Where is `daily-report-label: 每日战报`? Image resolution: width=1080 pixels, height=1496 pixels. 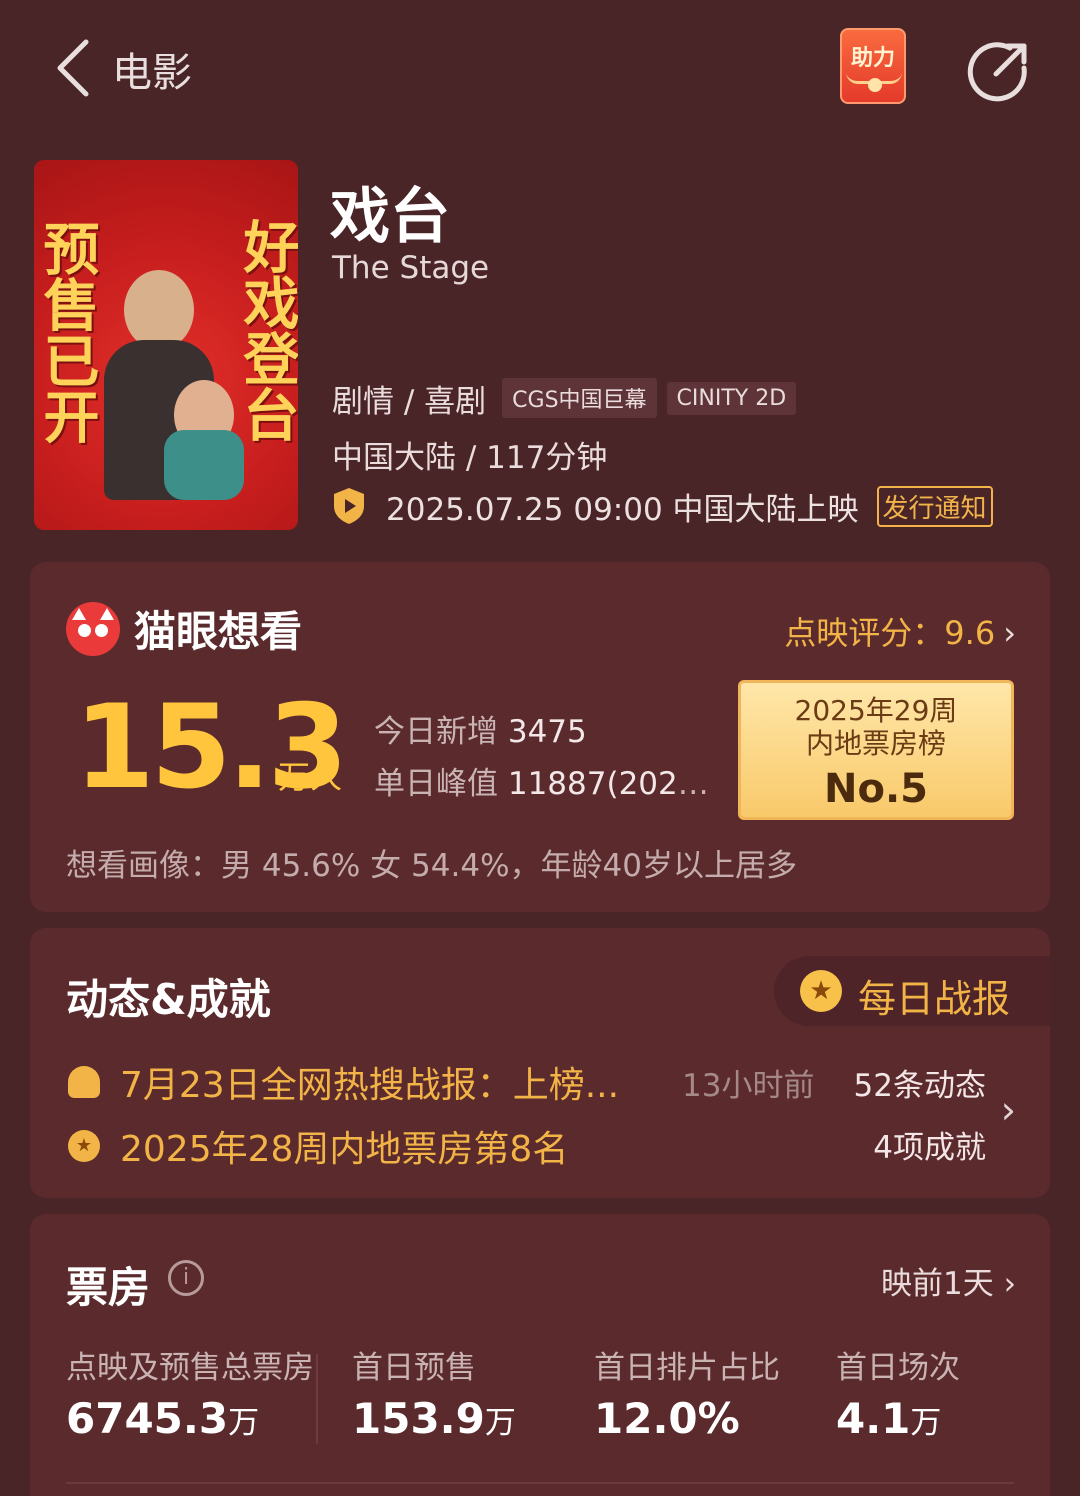
daily-report-label: 每日战报 is located at coordinates (934, 999).